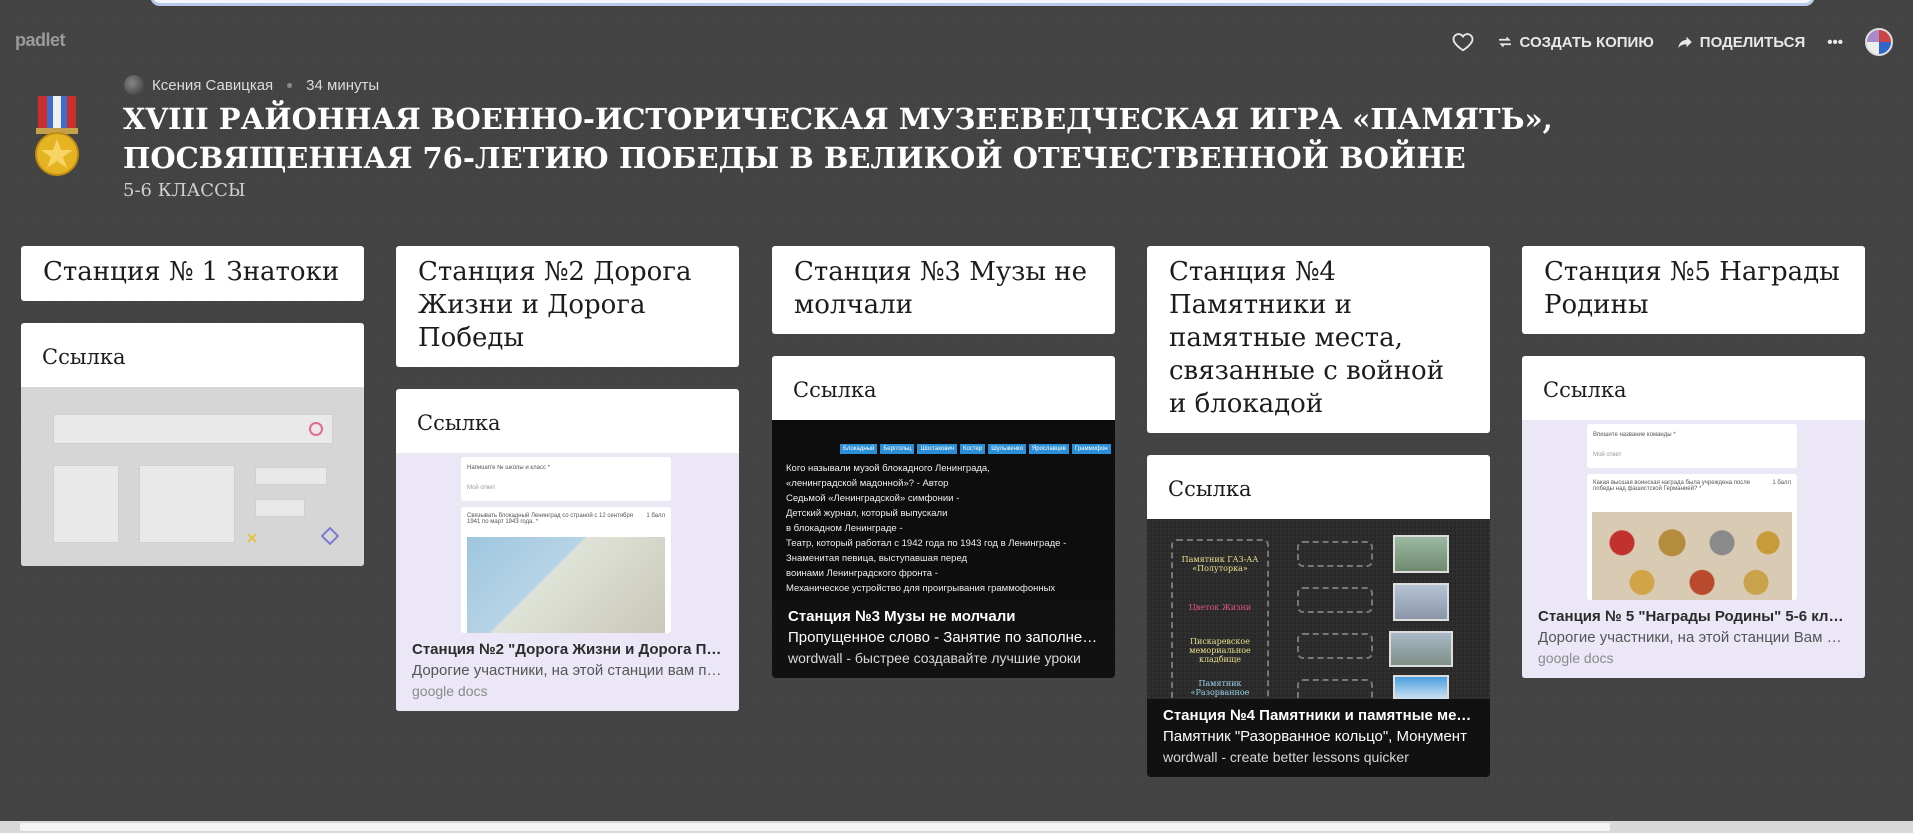 This screenshot has width=1913, height=833. Describe the element at coordinates (877, 558) in the screenshot. I see `quiz-line: Знаменитая певица, выступавшая перед` at that location.